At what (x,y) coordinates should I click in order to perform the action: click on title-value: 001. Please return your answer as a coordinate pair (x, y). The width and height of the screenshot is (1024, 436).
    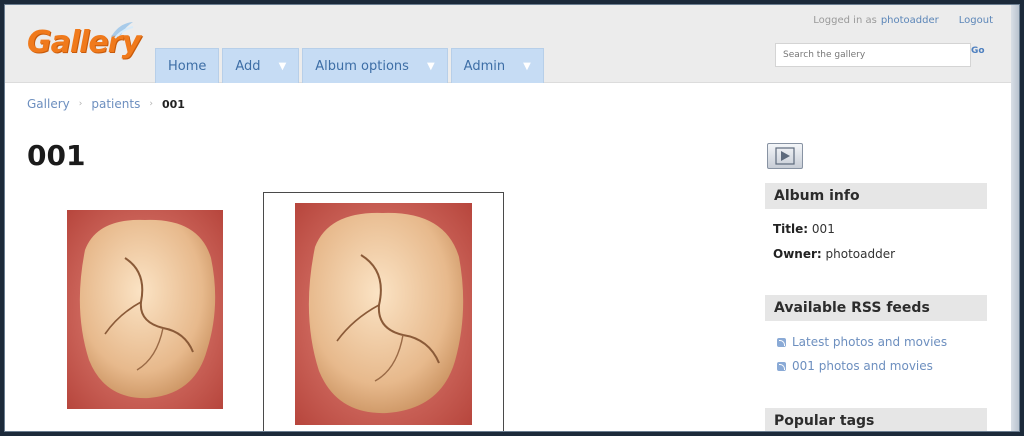
    Looking at the image, I should click on (823, 229).